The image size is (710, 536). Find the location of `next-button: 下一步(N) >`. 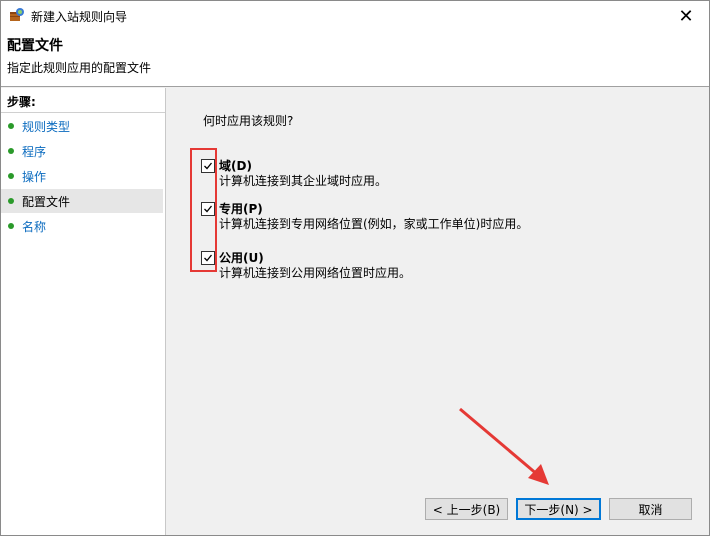

next-button: 下一步(N) > is located at coordinates (558, 509).